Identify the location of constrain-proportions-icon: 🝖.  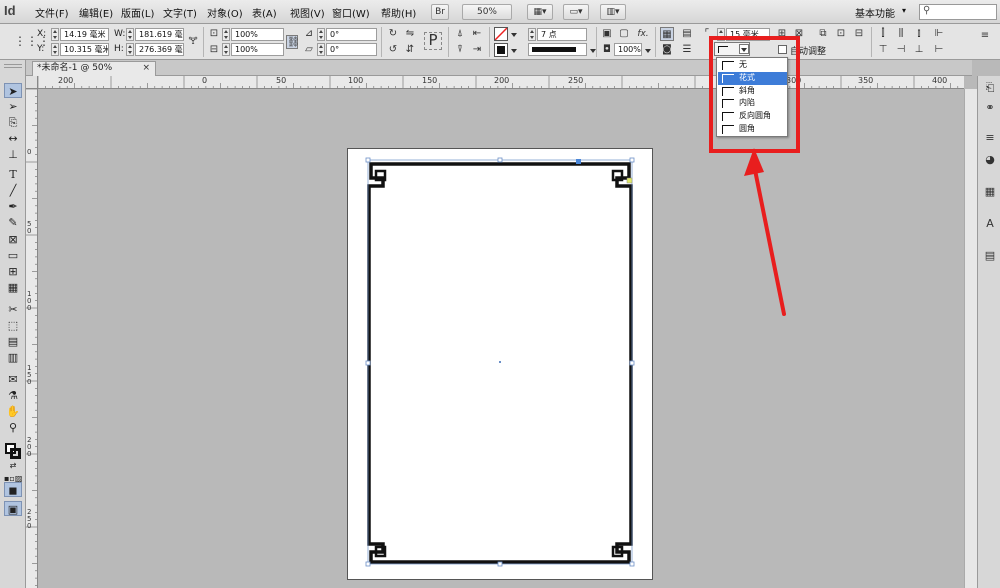
(193, 42).